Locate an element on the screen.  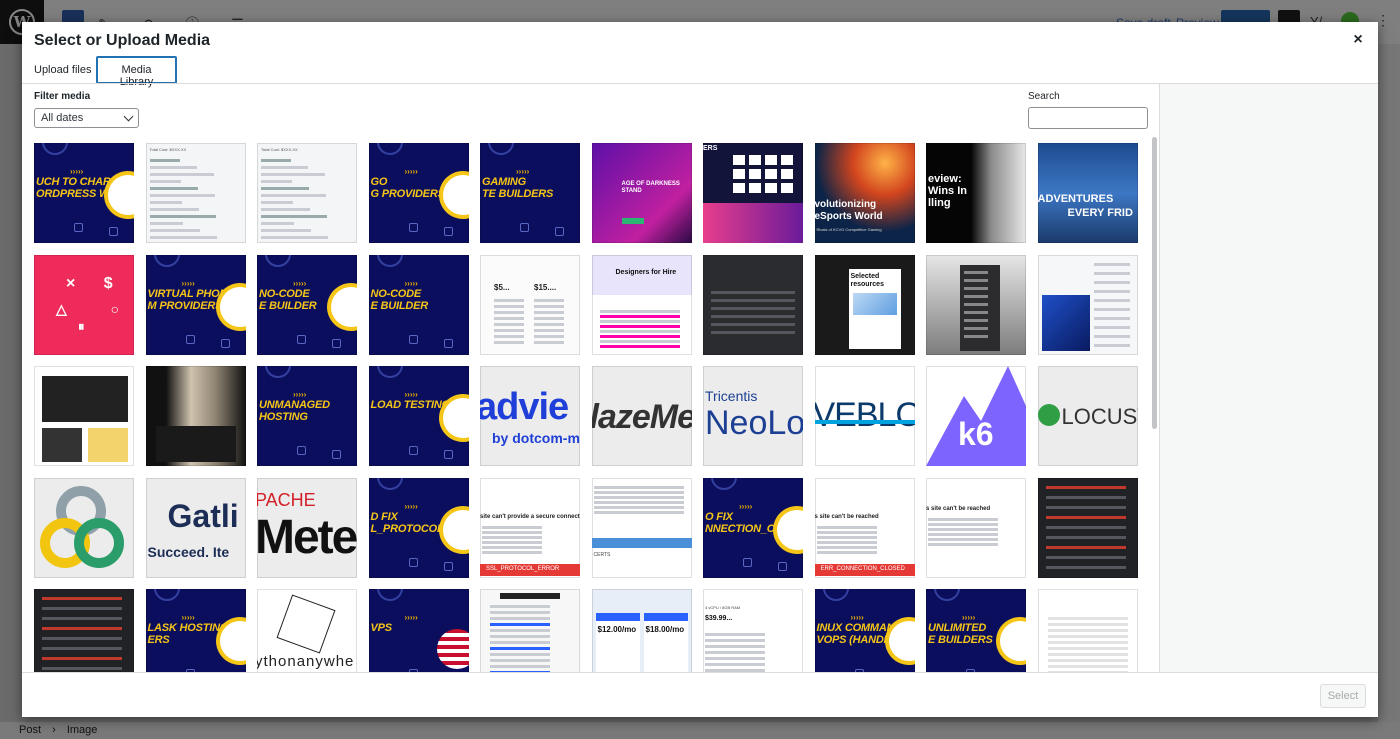
thumbnail-text: eview: is located at coordinates (945, 179).